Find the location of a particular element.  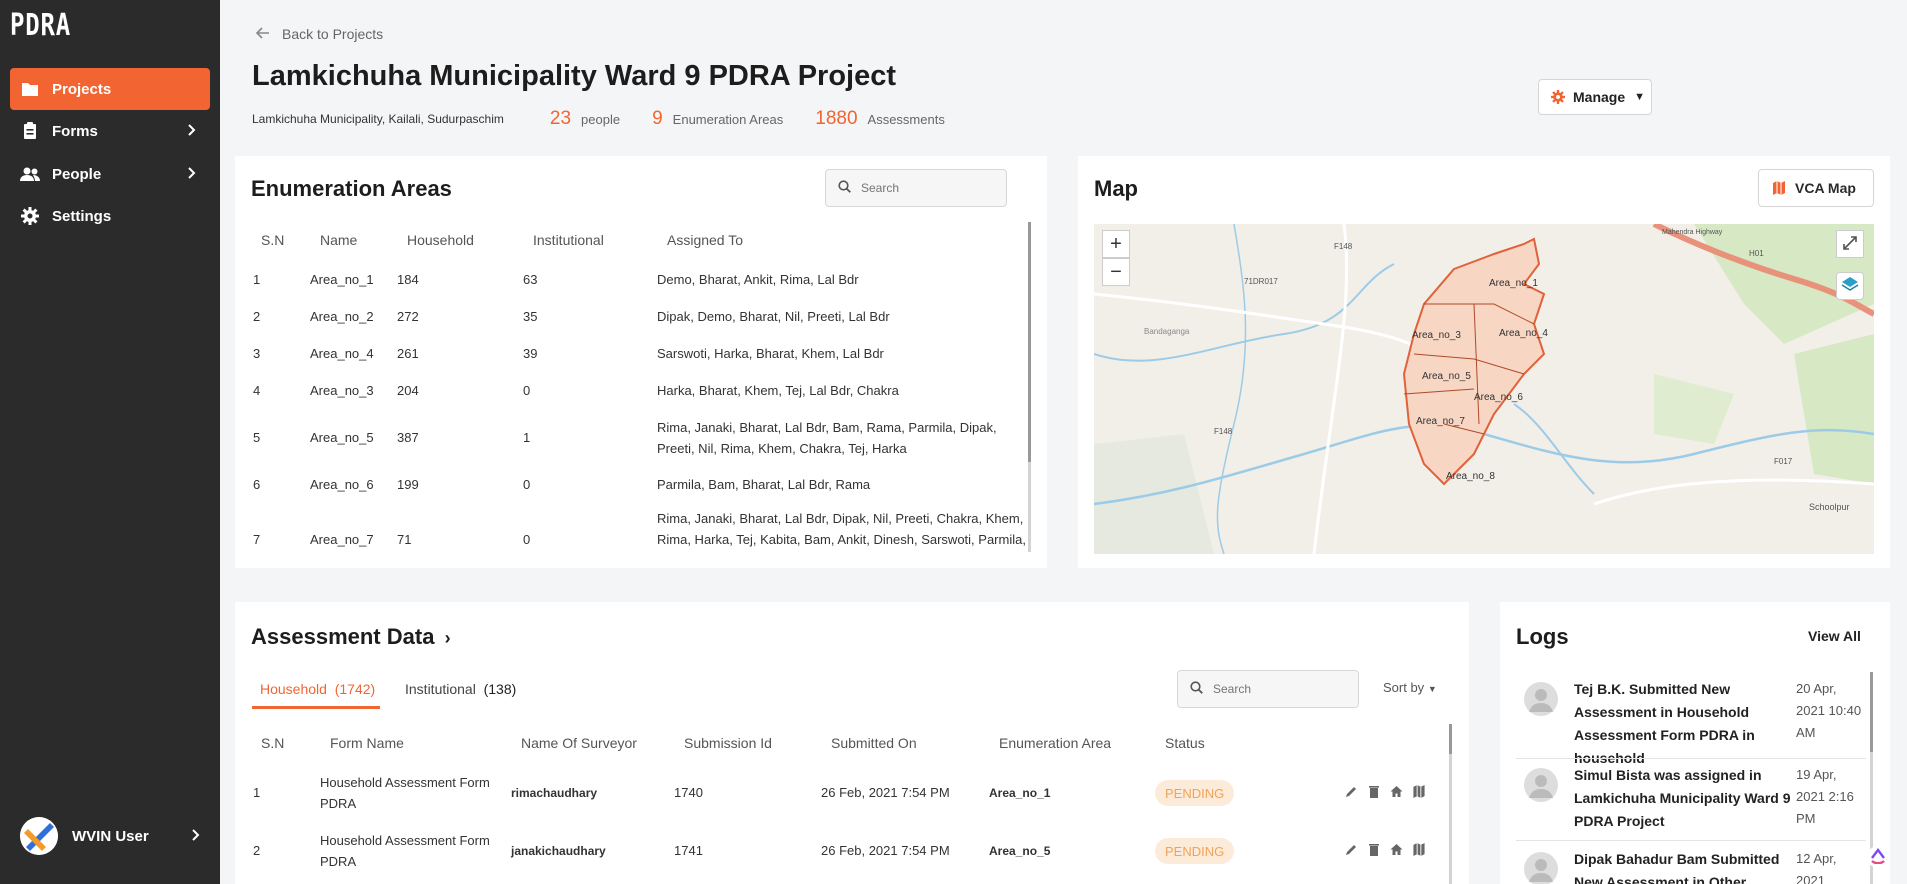

row-actions is located at coordinates (1385, 852).